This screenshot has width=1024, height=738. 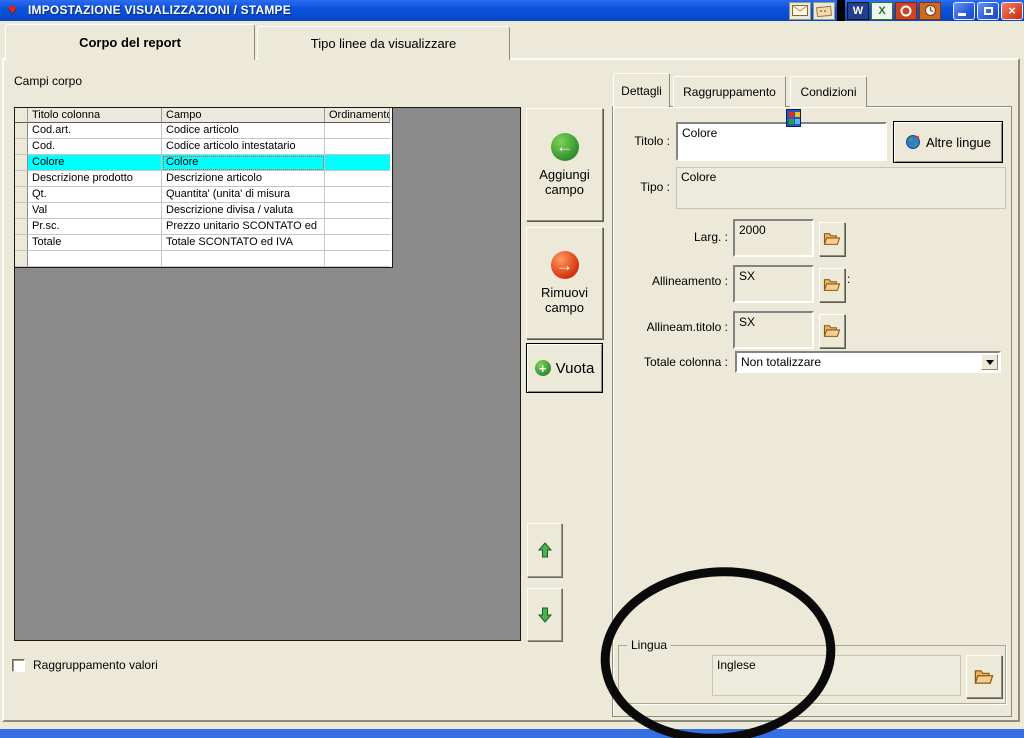 I want to click on titolo-input, so click(x=781, y=133).